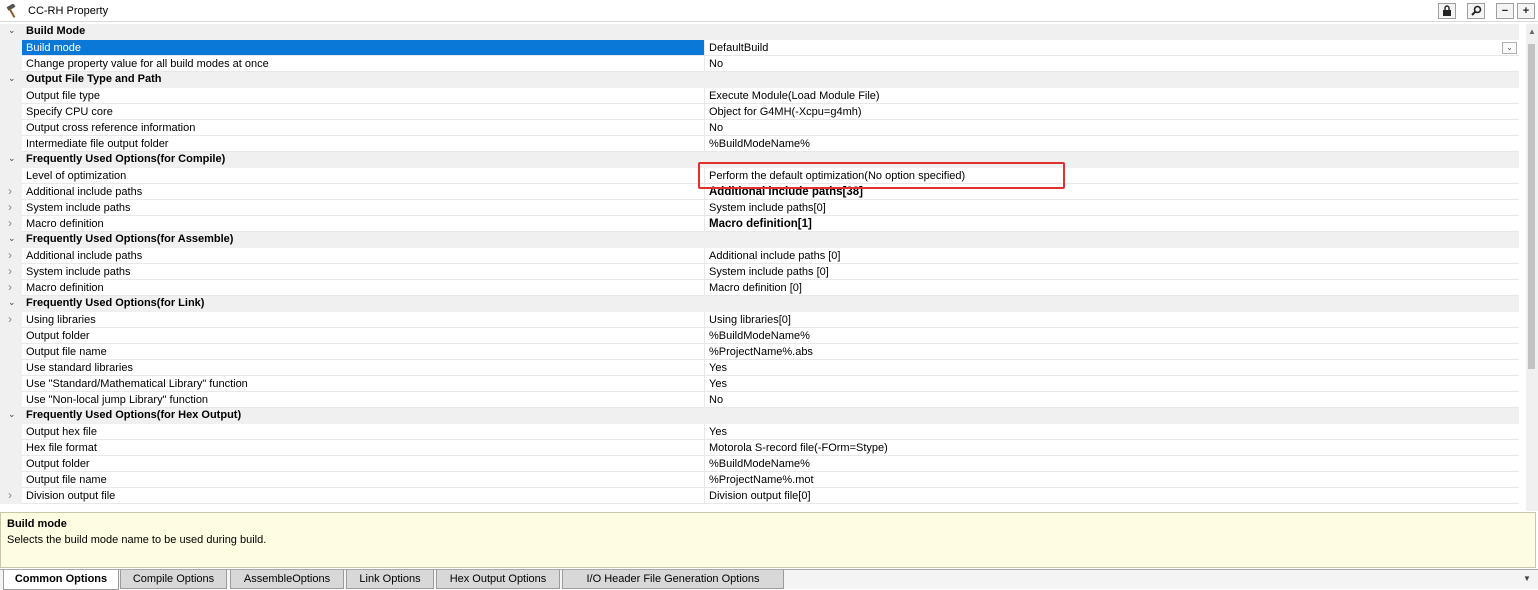 Image resolution: width=1538 pixels, height=590 pixels. Describe the element at coordinates (61, 580) in the screenshot. I see `tab-common-options: Common Options` at that location.